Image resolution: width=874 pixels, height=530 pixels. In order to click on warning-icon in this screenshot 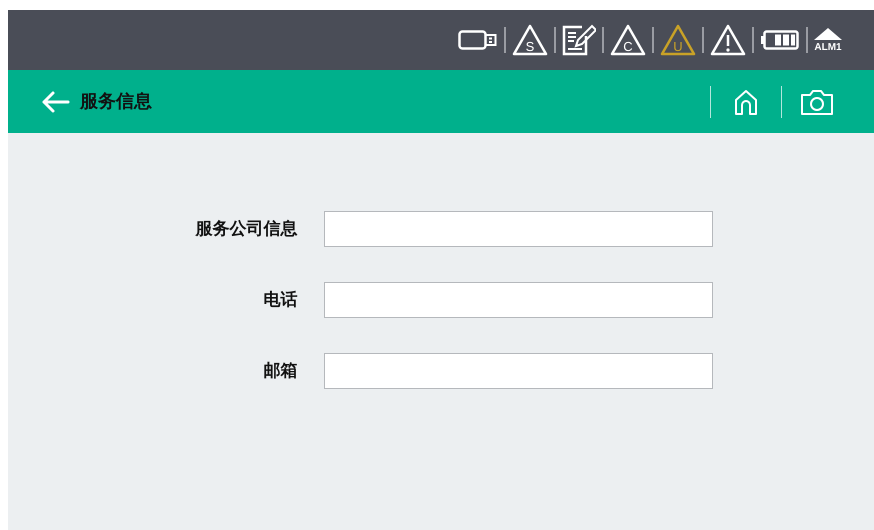, I will do `click(728, 40)`.